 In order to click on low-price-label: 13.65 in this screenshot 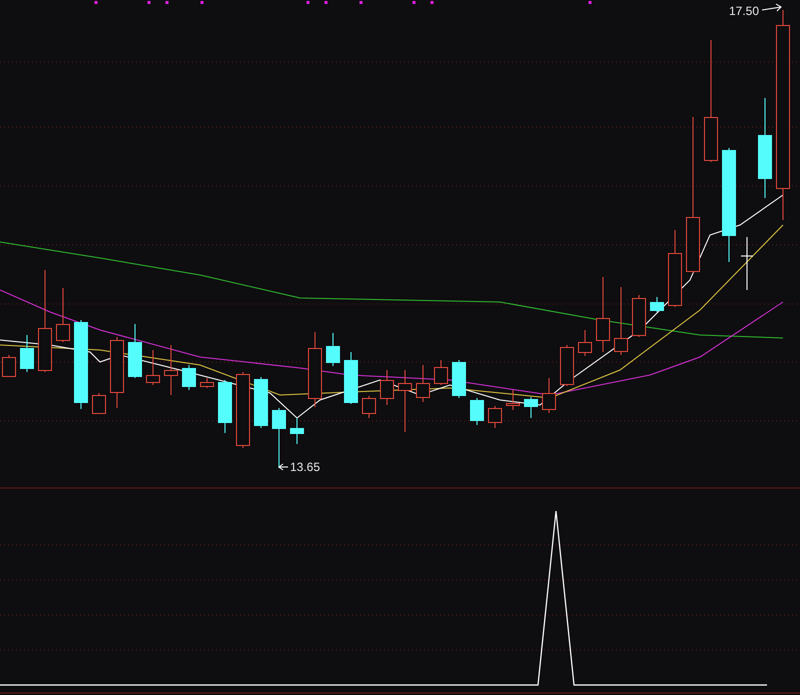, I will do `click(305, 467)`.